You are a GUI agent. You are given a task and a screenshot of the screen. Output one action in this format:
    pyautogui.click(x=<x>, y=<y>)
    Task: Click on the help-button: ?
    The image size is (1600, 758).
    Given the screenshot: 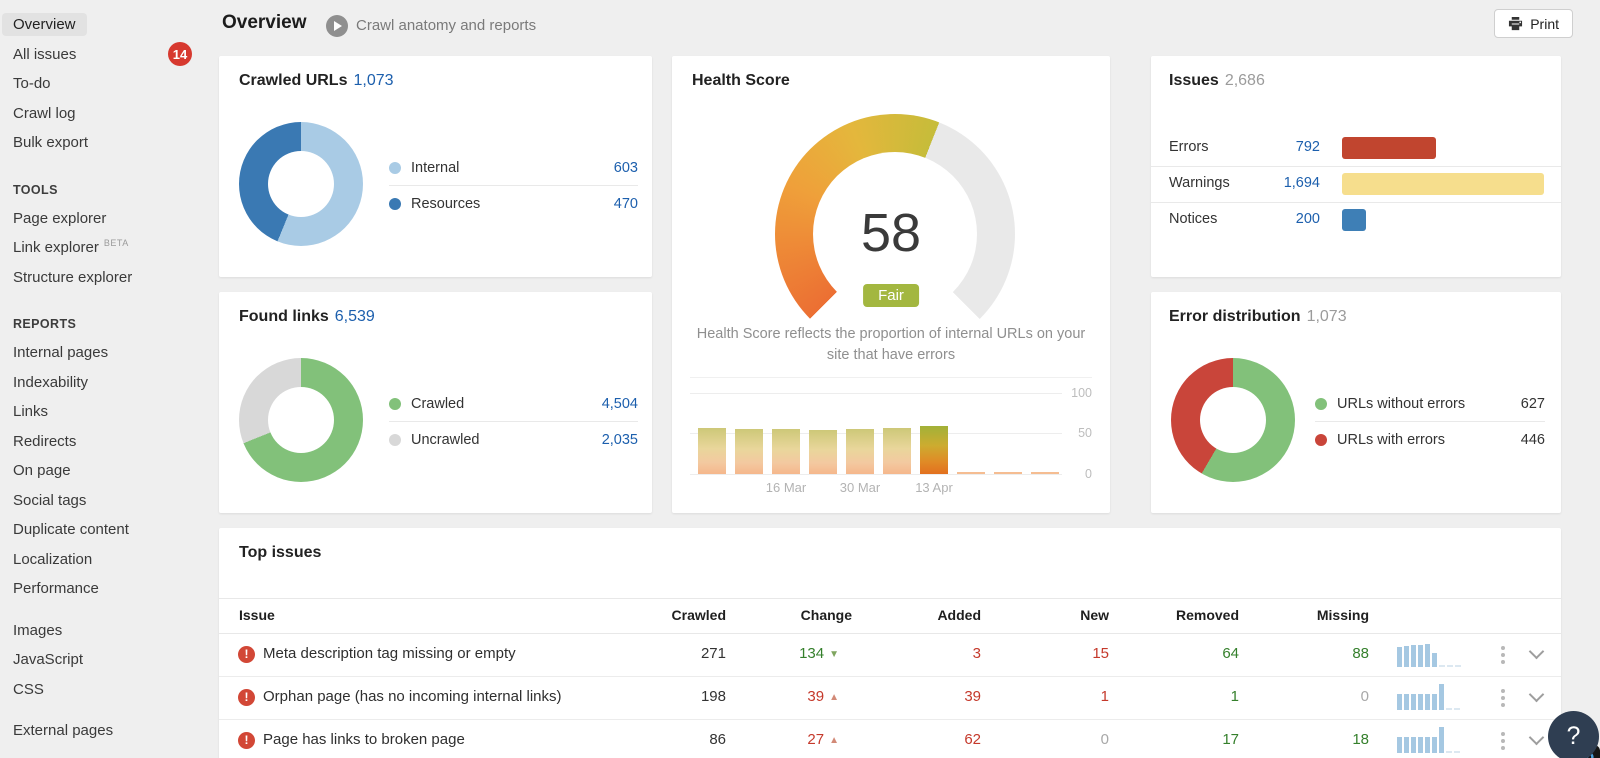 What is the action you would take?
    pyautogui.click(x=1573, y=734)
    